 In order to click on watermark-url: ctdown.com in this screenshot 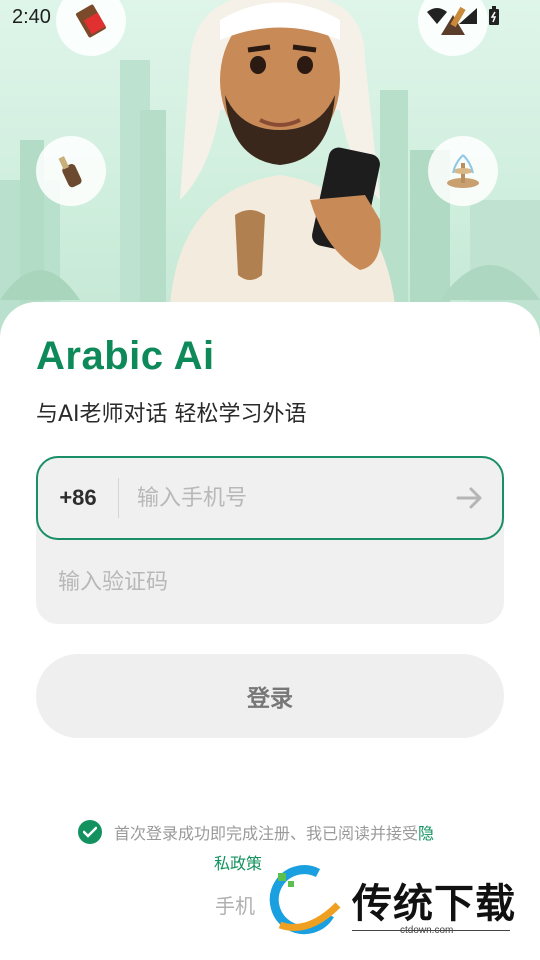, I will do `click(427, 930)`.